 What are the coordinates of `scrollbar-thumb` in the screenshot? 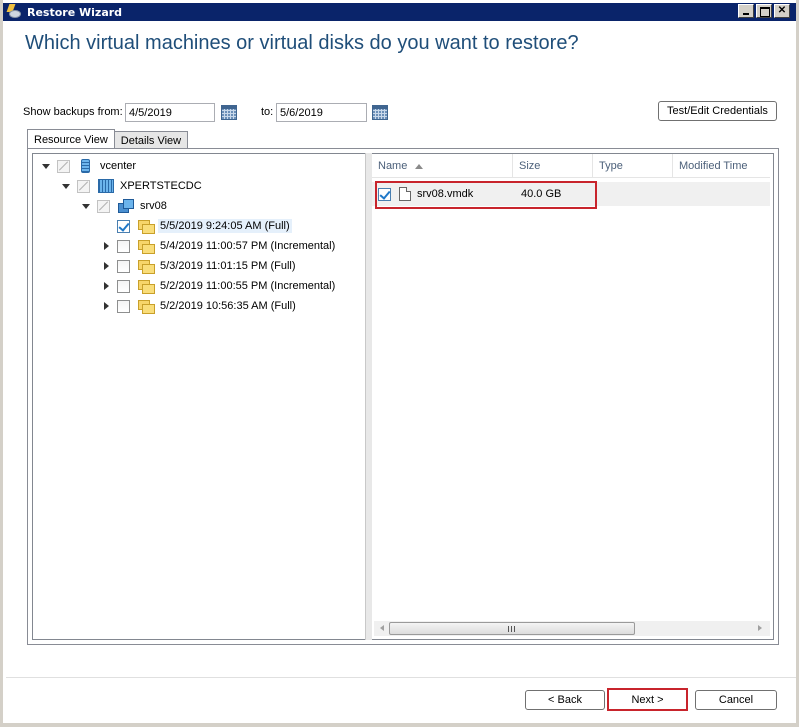 It's located at (512, 628).